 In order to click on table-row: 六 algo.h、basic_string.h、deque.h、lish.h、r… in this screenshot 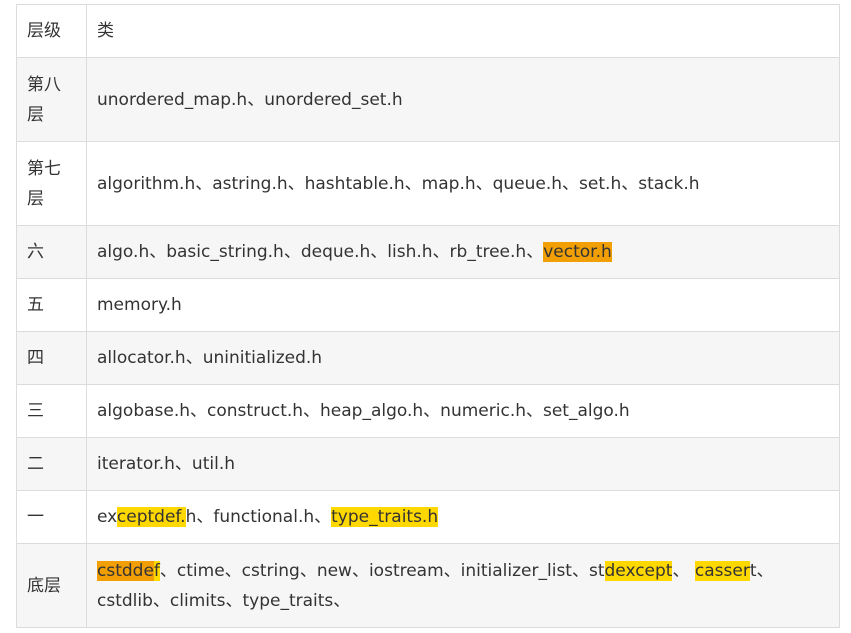, I will do `click(428, 252)`.